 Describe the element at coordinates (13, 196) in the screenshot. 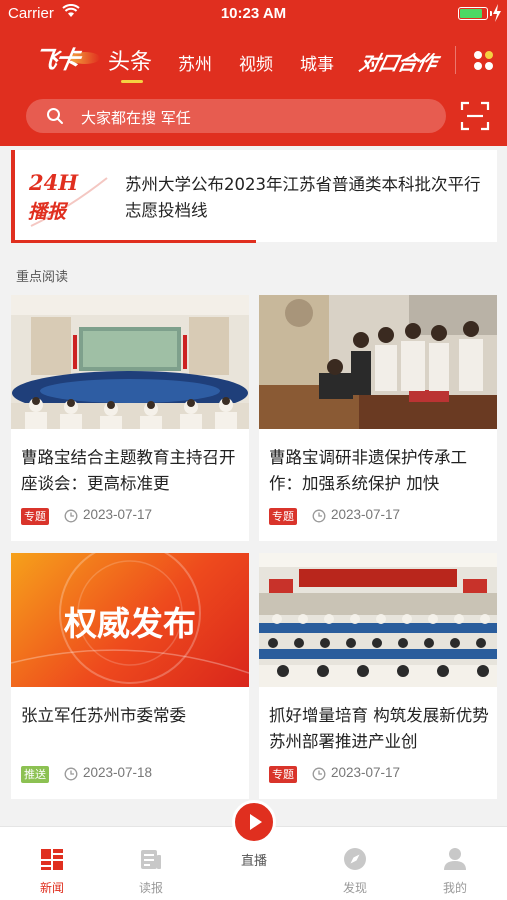

I see `ticker-accent-bar` at that location.